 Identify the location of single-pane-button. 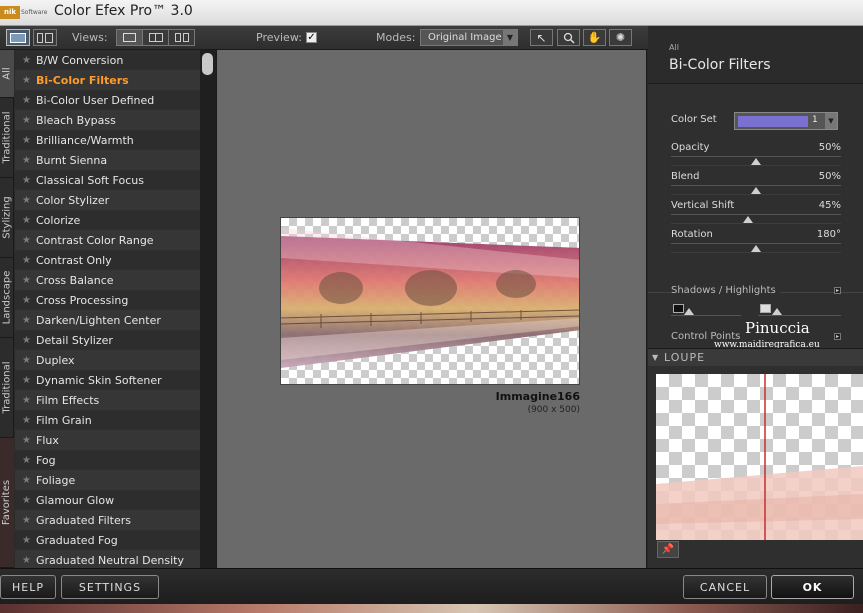
(18, 37).